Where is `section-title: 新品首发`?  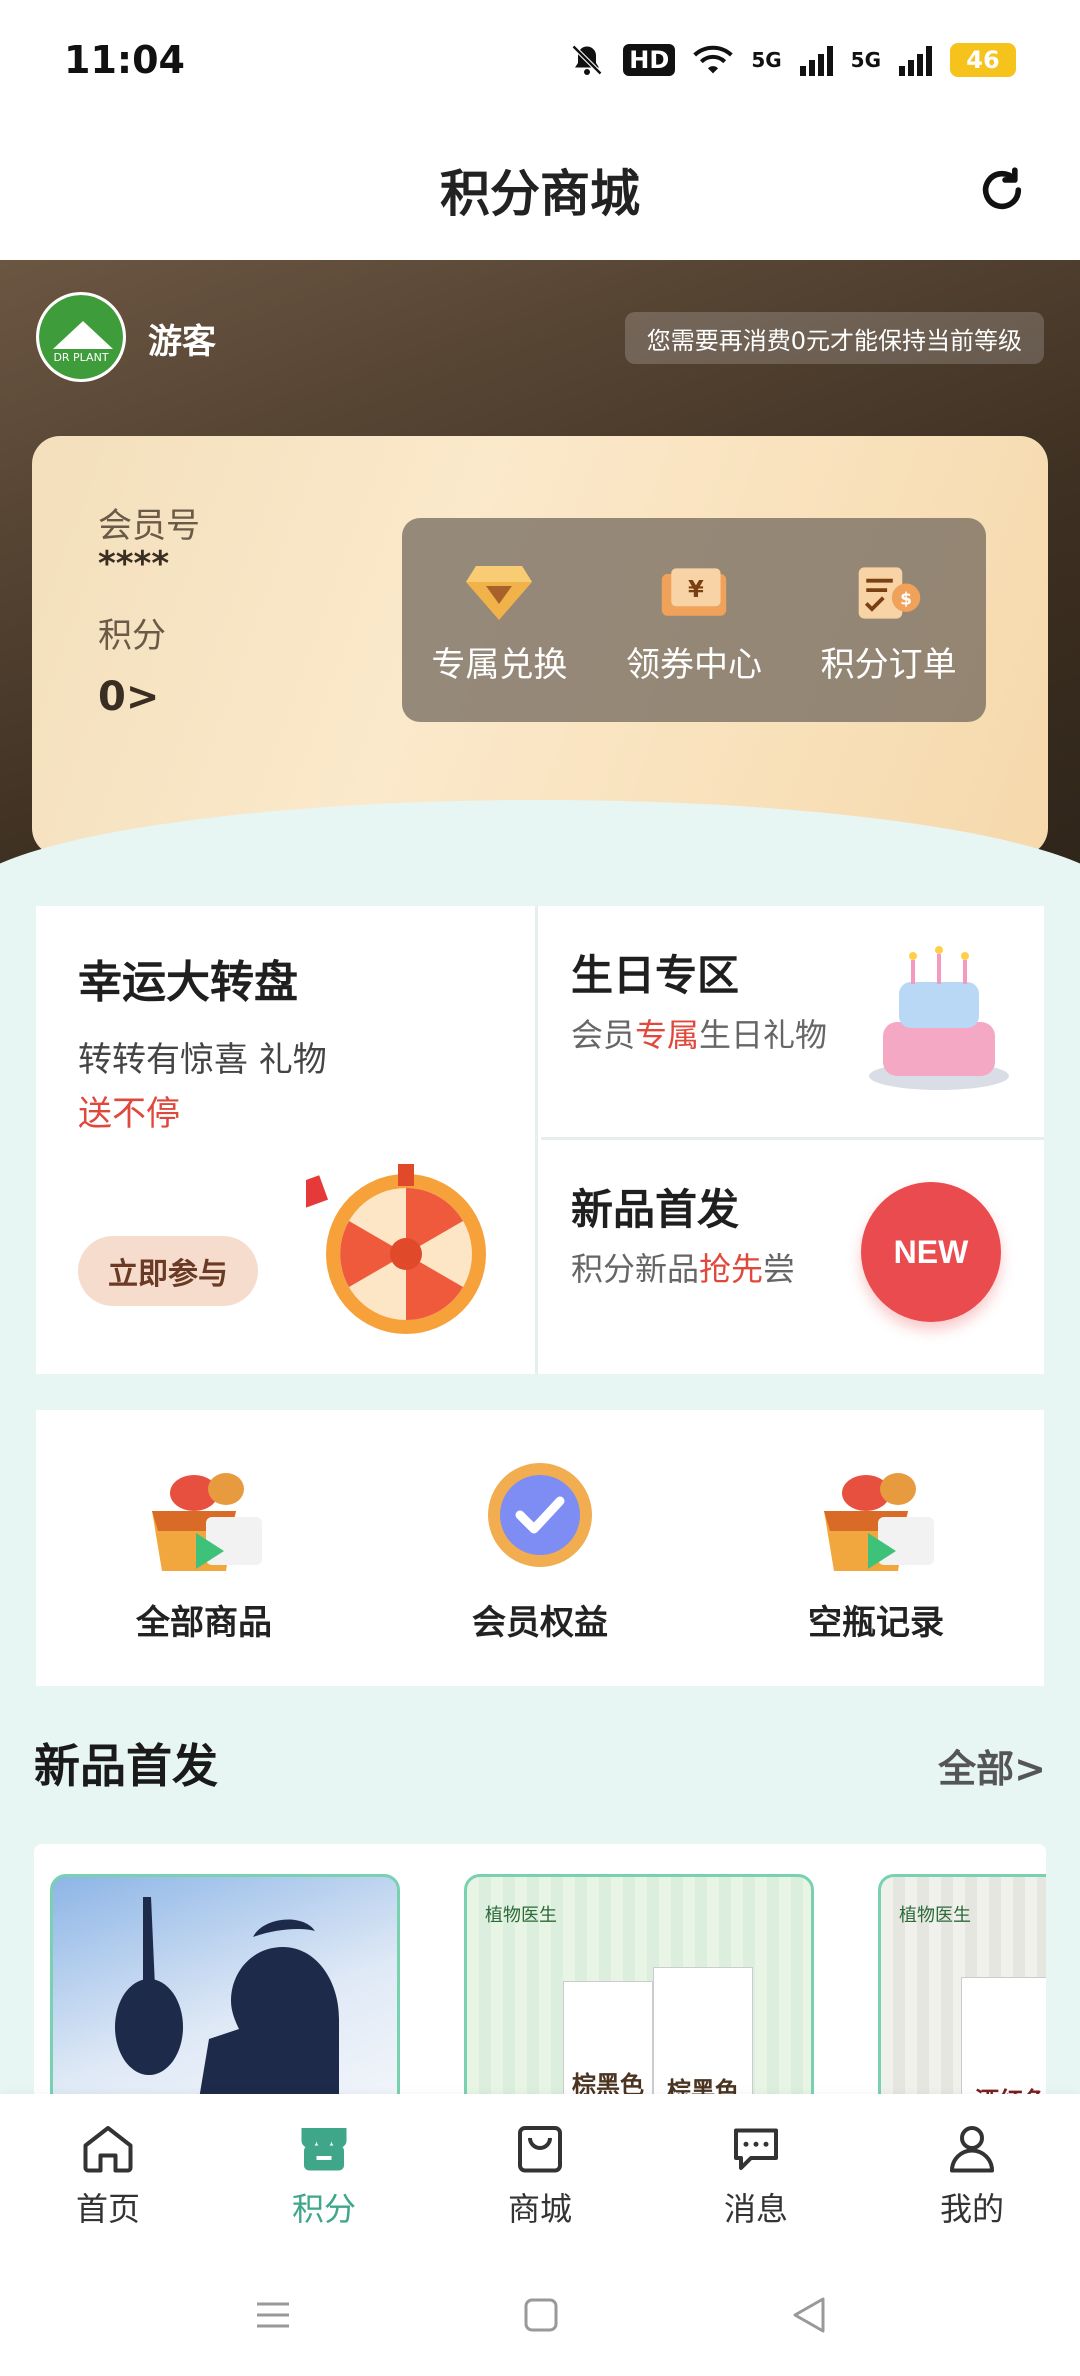
section-title: 新品首发 is located at coordinates (126, 1766).